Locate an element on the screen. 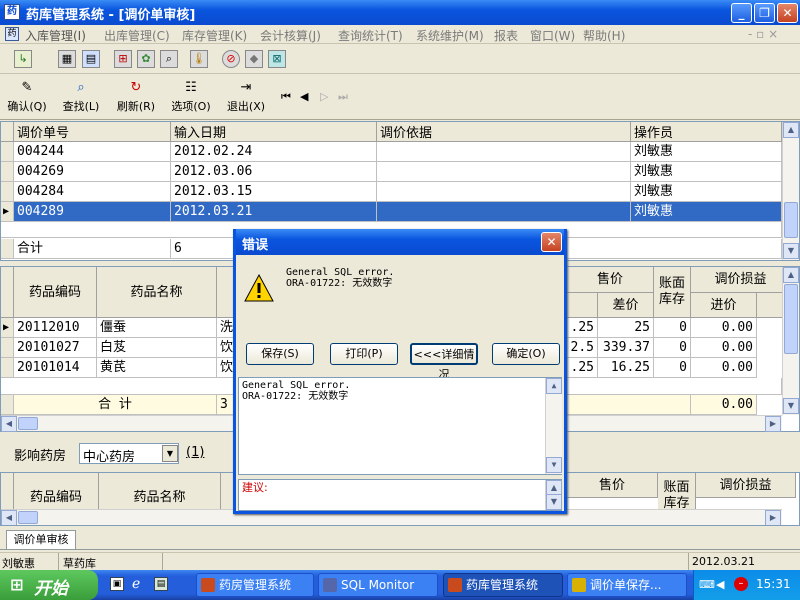 The width and height of the screenshot is (800, 600). cell-code: 20101014 is located at coordinates (55, 368).